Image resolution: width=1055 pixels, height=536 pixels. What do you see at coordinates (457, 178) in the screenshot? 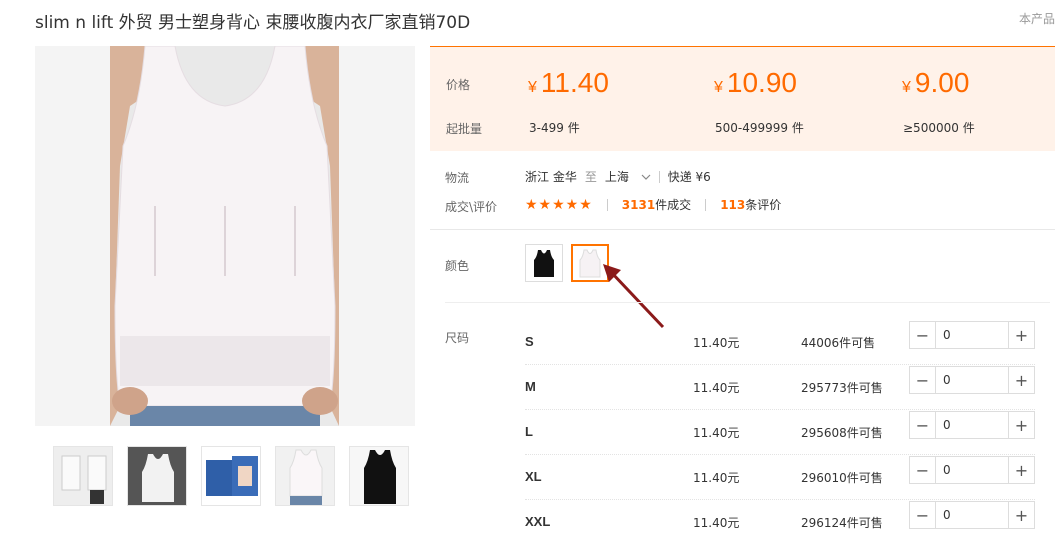
I see `logistics-label: 物流` at bounding box center [457, 178].